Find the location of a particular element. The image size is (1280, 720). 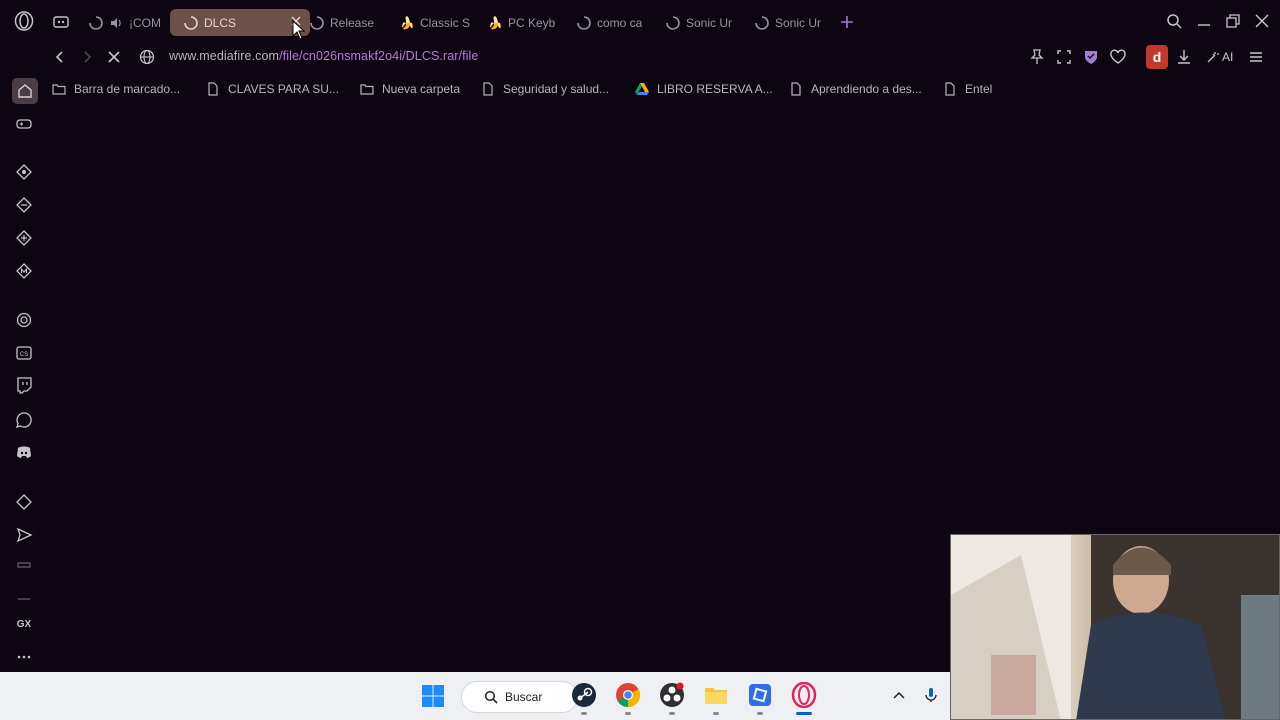

mouse-cursor-icon is located at coordinates (299, 30).